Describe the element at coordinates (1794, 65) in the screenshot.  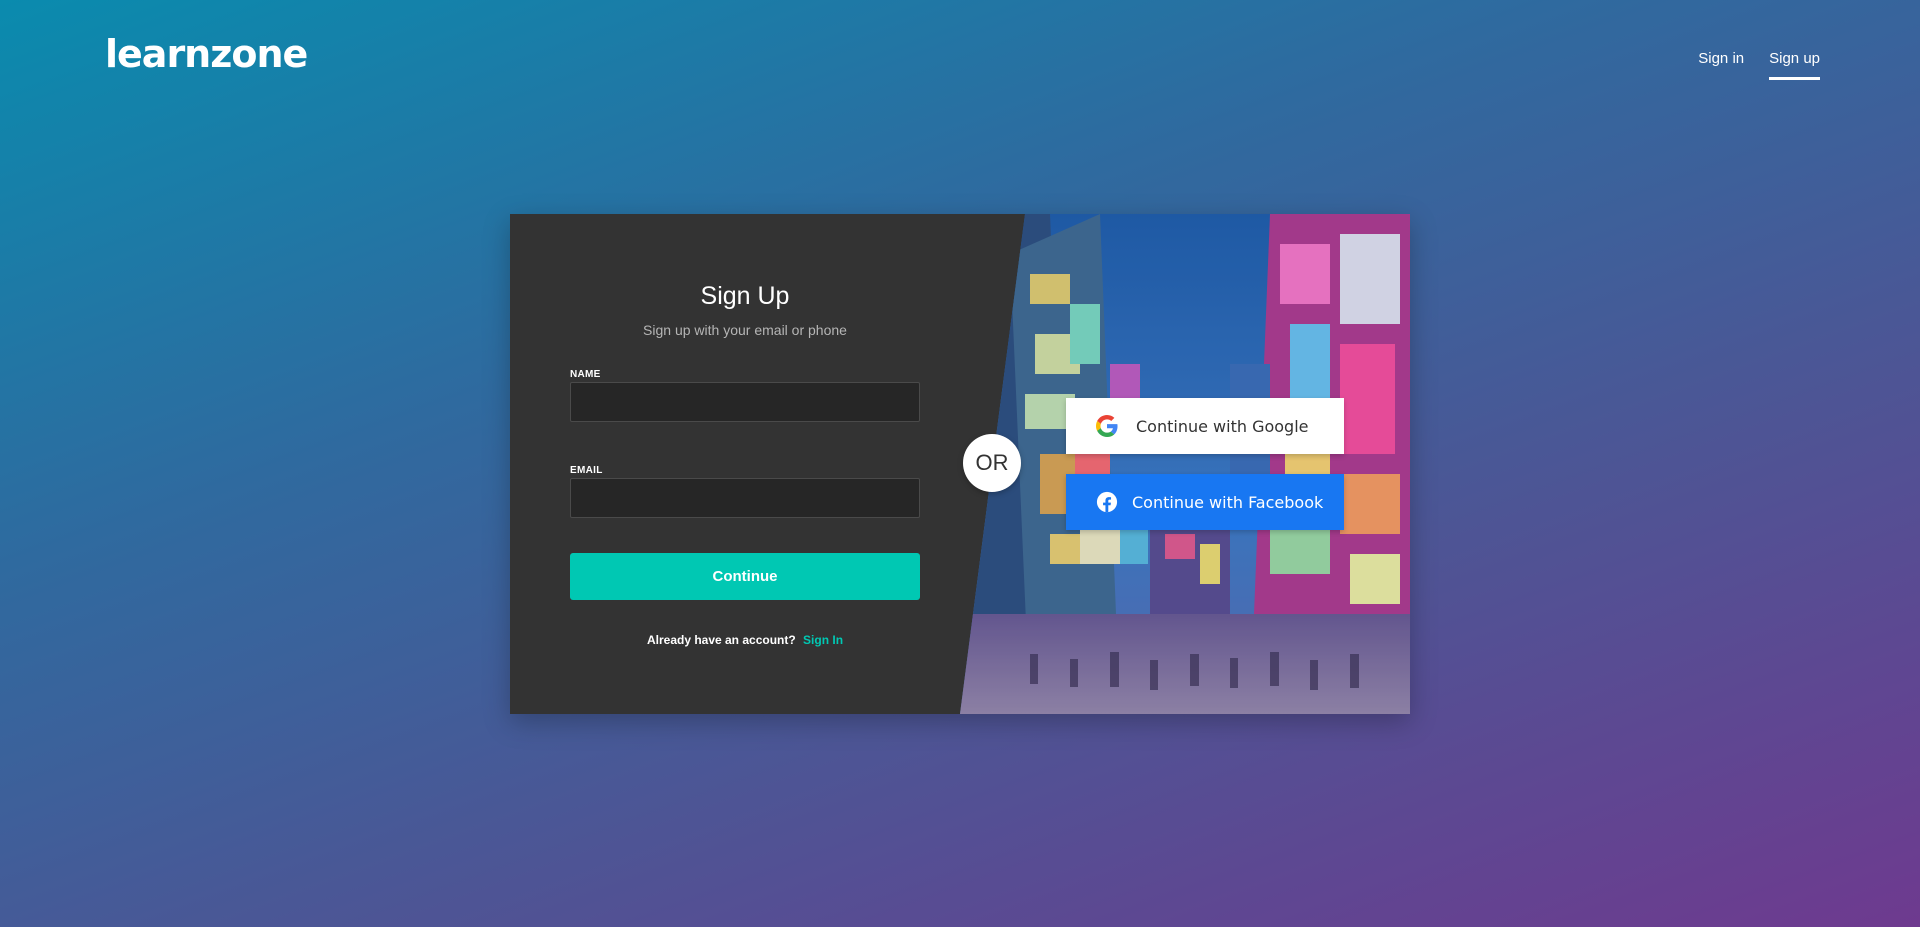
I see `nav-sign-up-link: Sign up` at that location.